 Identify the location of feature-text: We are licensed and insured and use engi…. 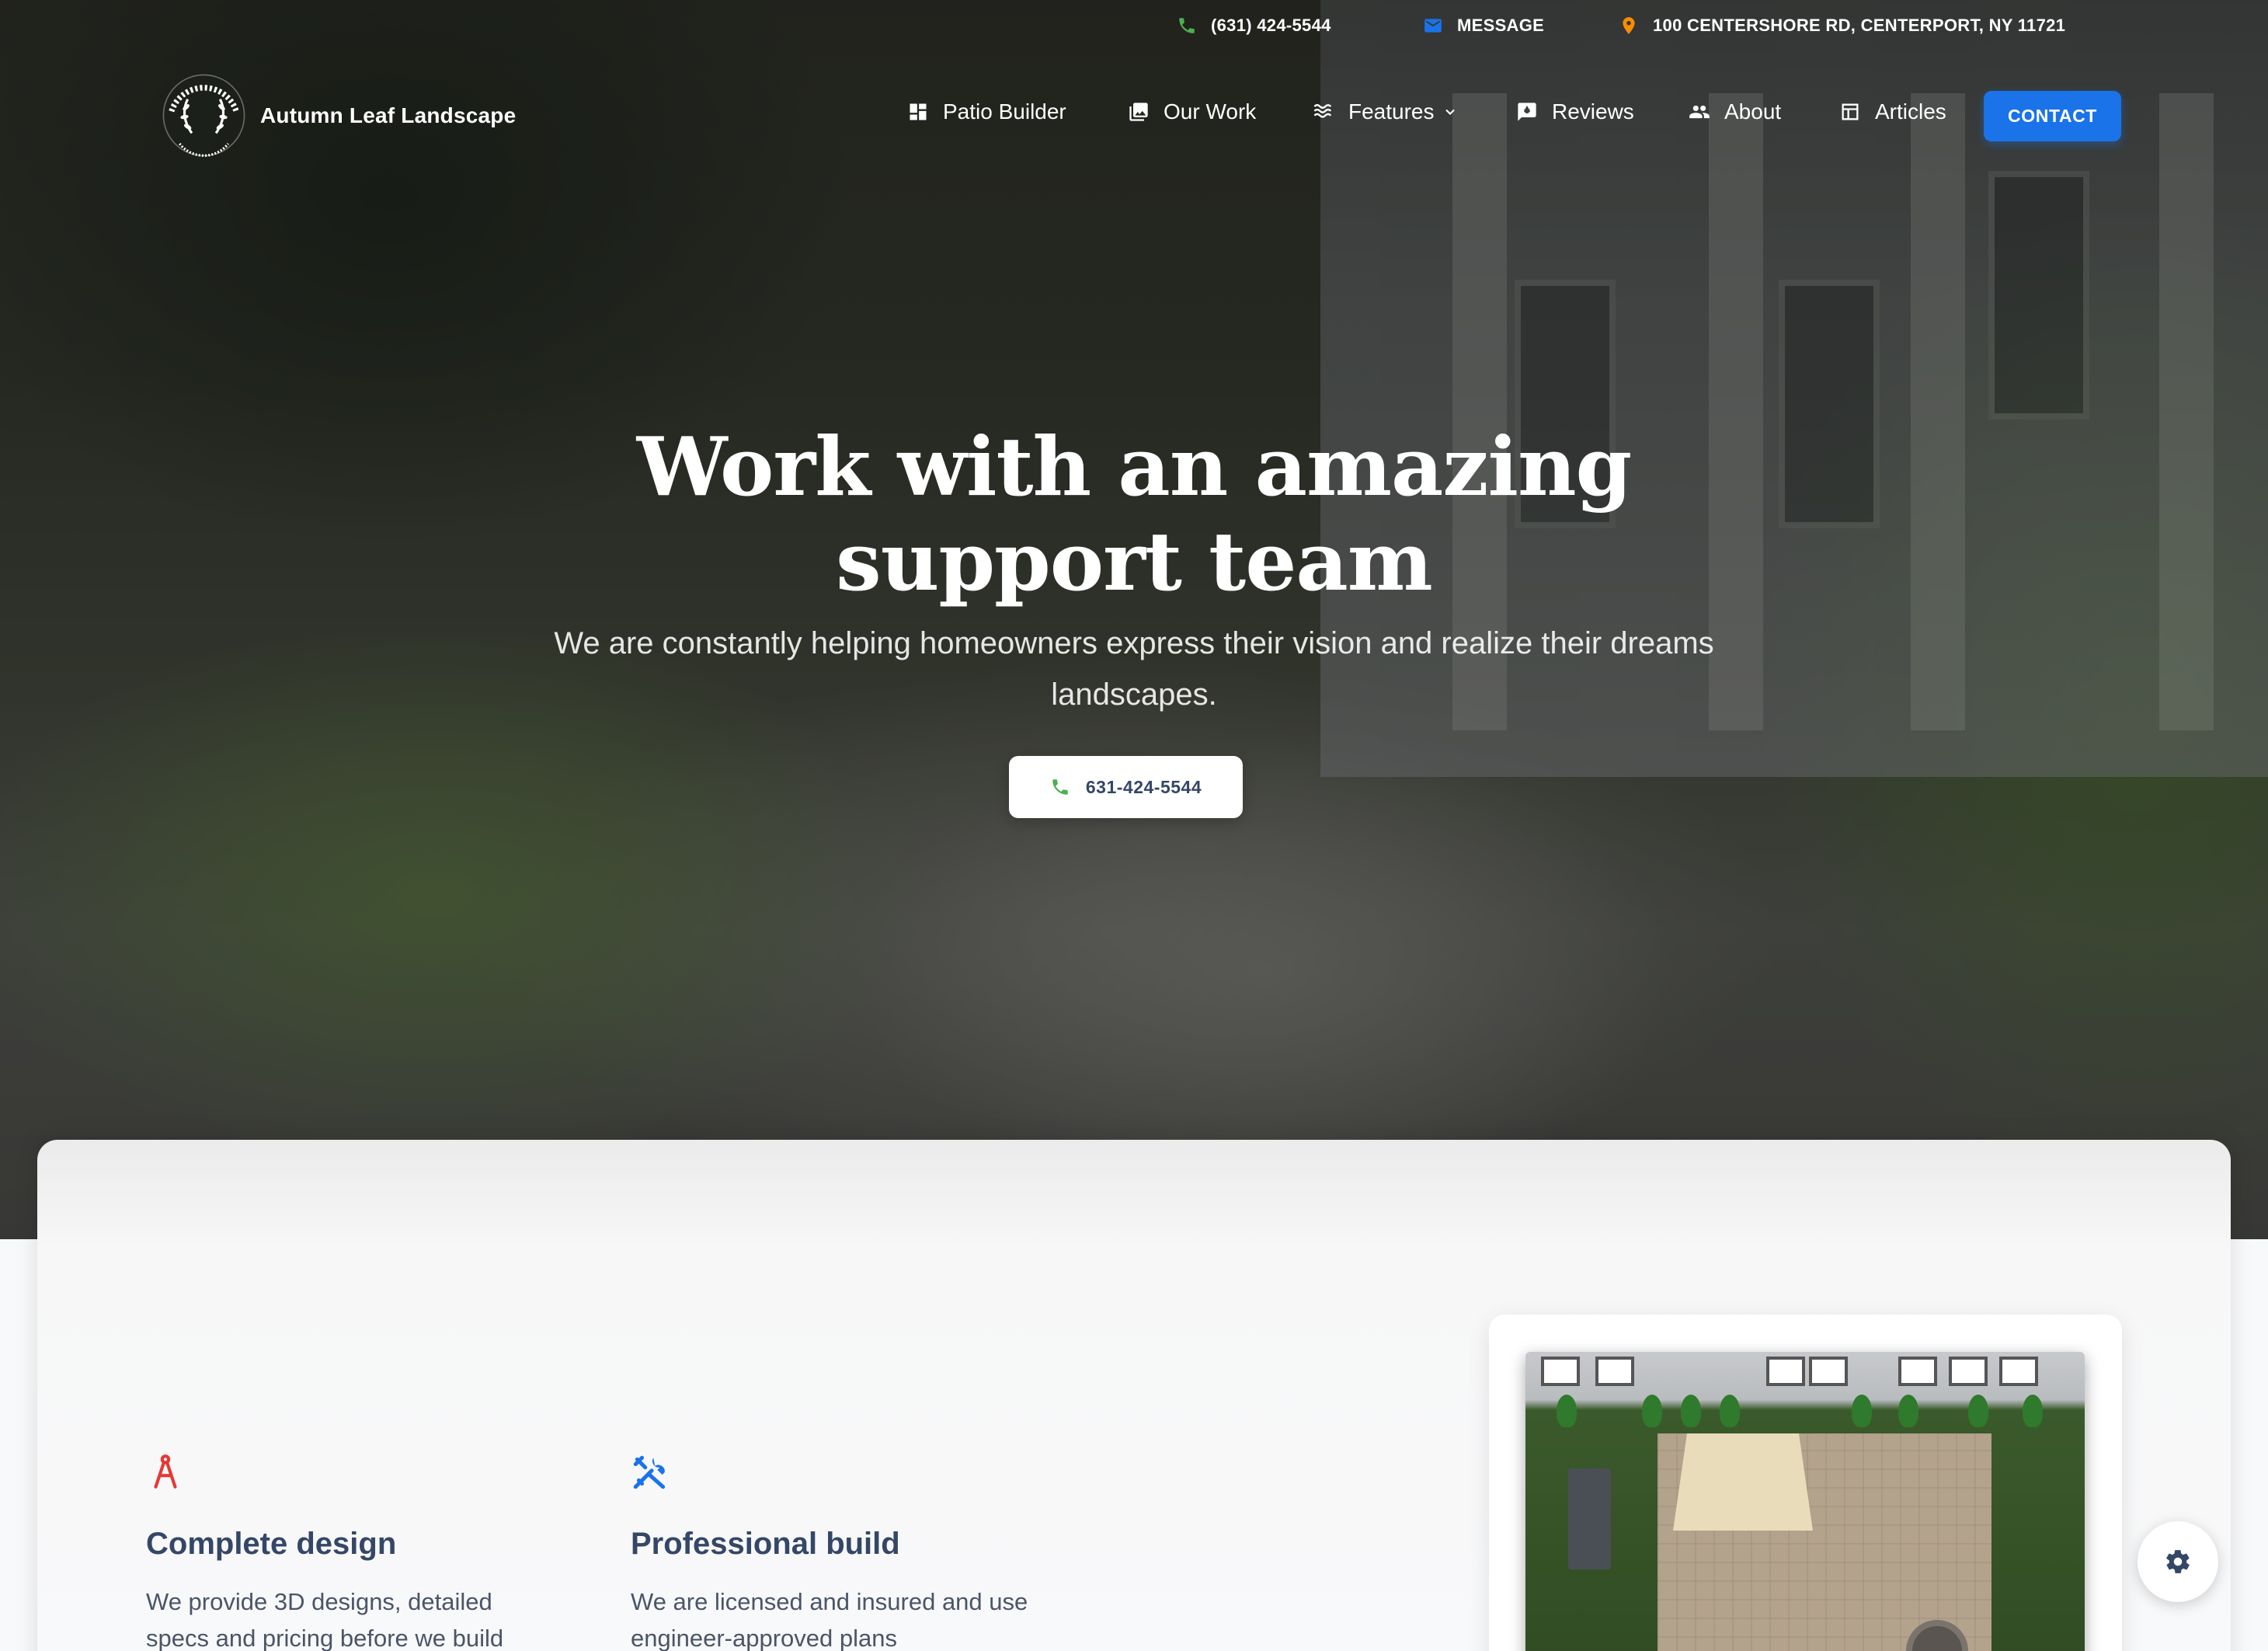
(829, 1619).